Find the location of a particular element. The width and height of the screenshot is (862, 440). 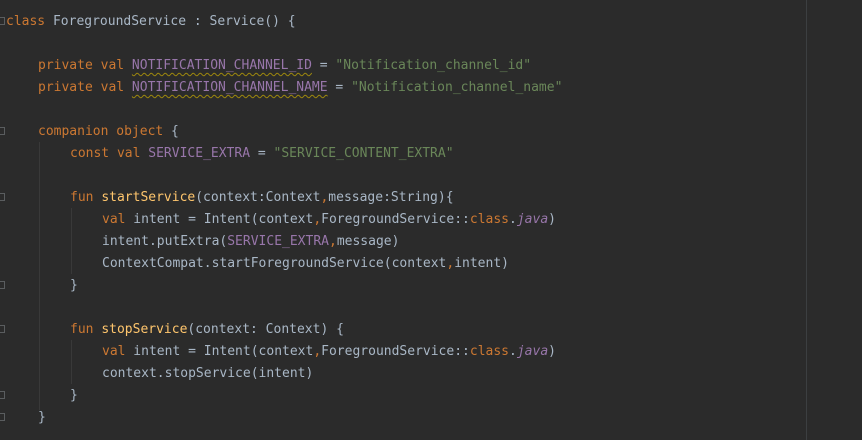

class-header: ForegroundService : Service() { is located at coordinates (170, 21).